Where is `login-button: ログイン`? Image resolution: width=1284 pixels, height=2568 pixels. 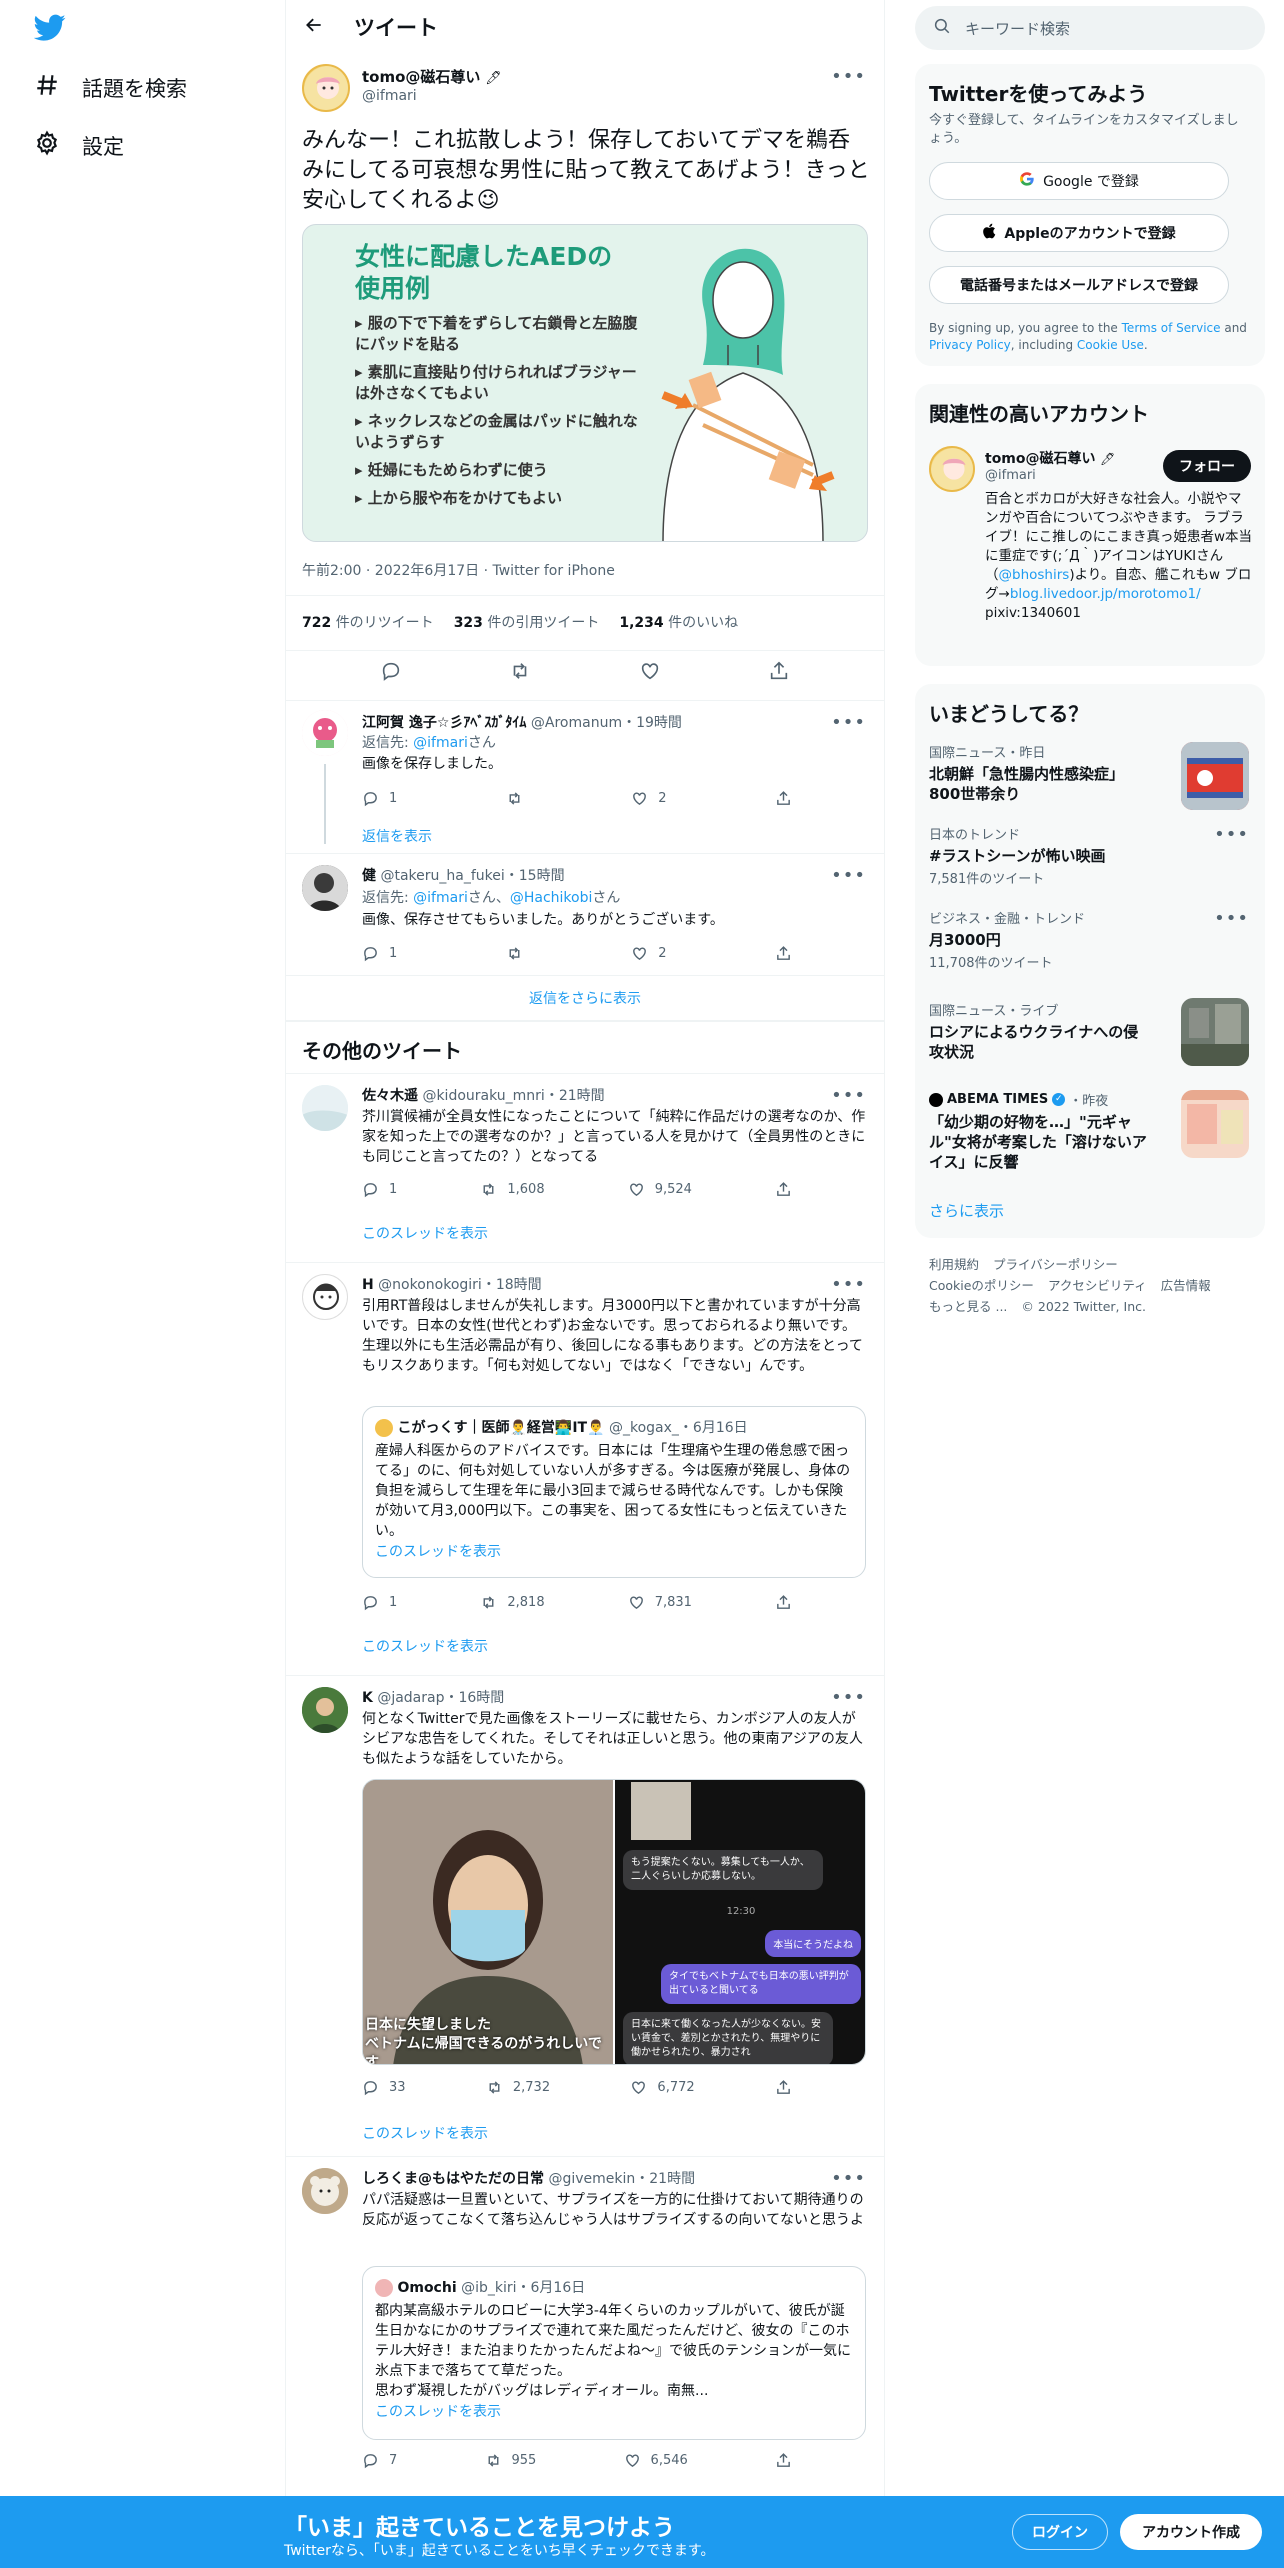
login-button: ログイン is located at coordinates (1060, 2532).